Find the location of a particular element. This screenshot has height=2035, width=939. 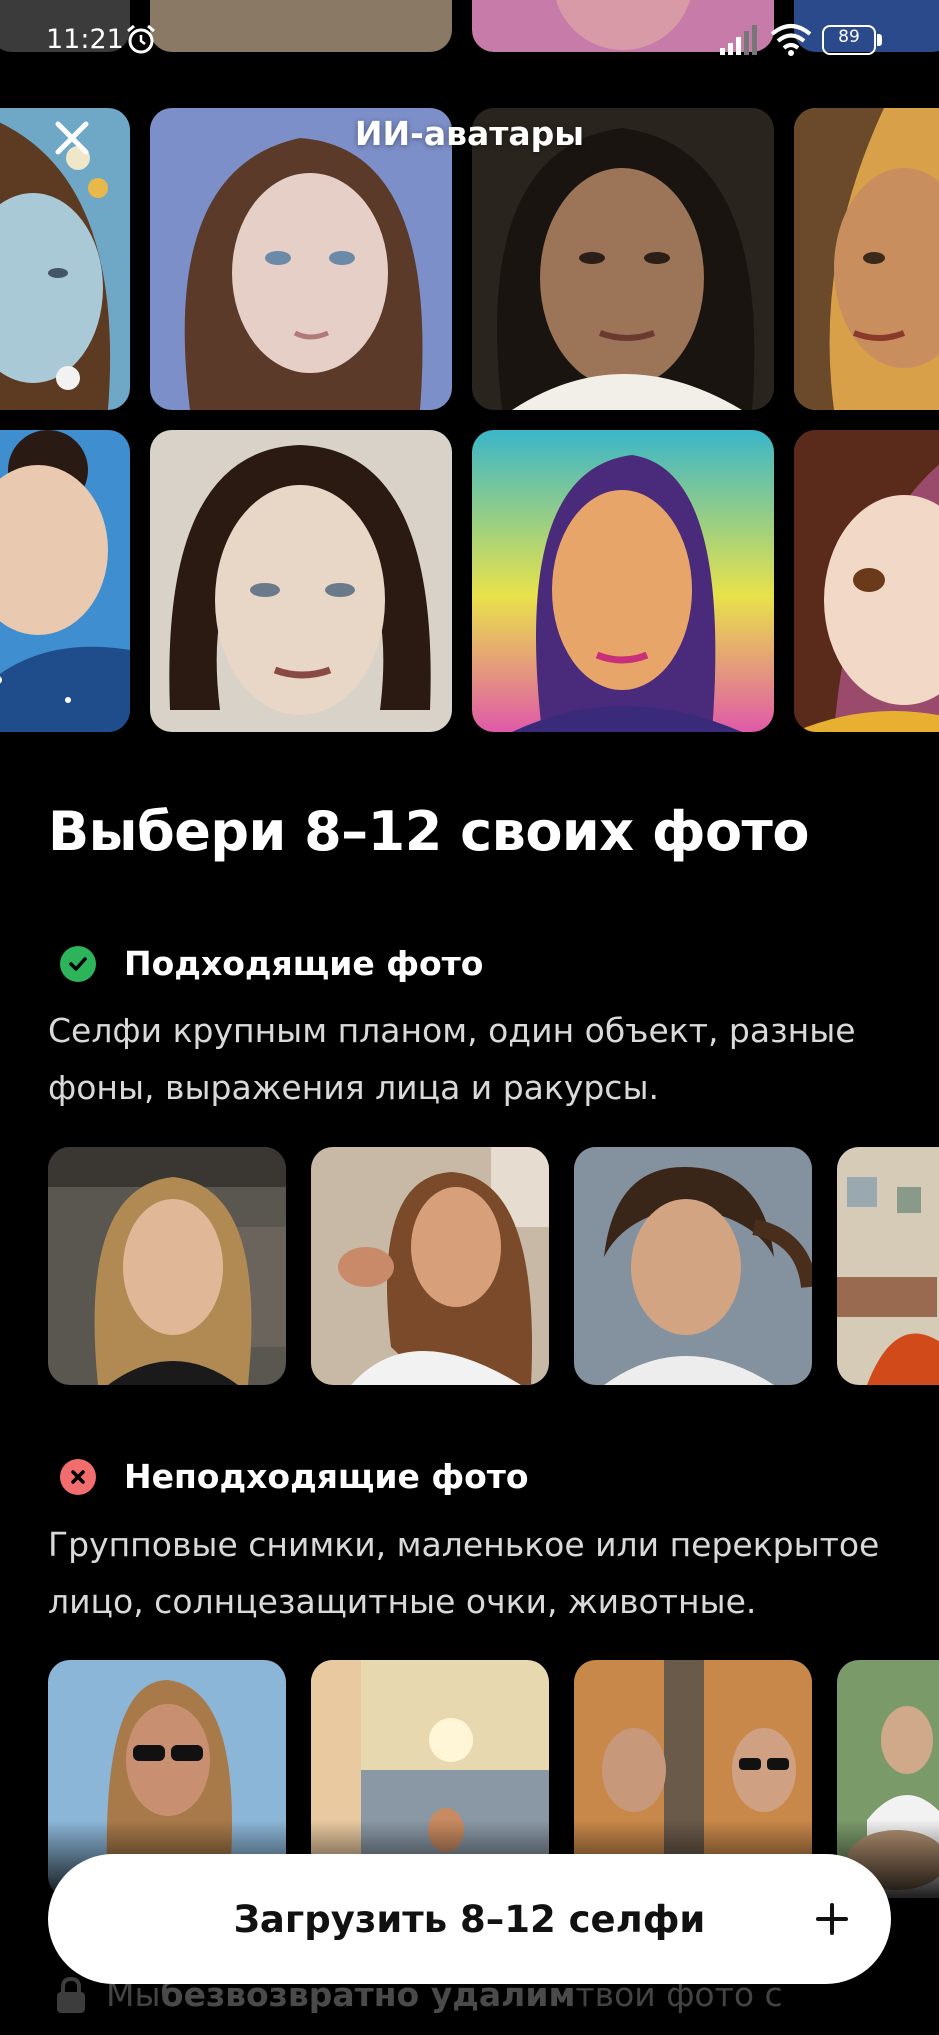

page-header-title: ИИ-аватары is located at coordinates (469, 133).